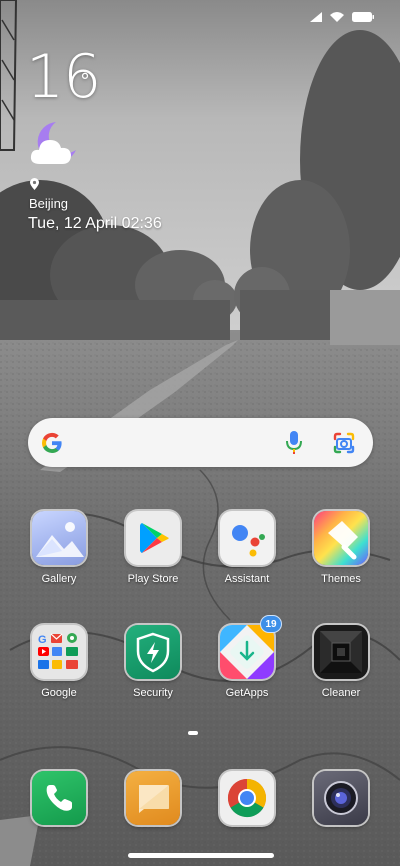  What do you see at coordinates (316, 17) in the screenshot?
I see `signal-icon` at bounding box center [316, 17].